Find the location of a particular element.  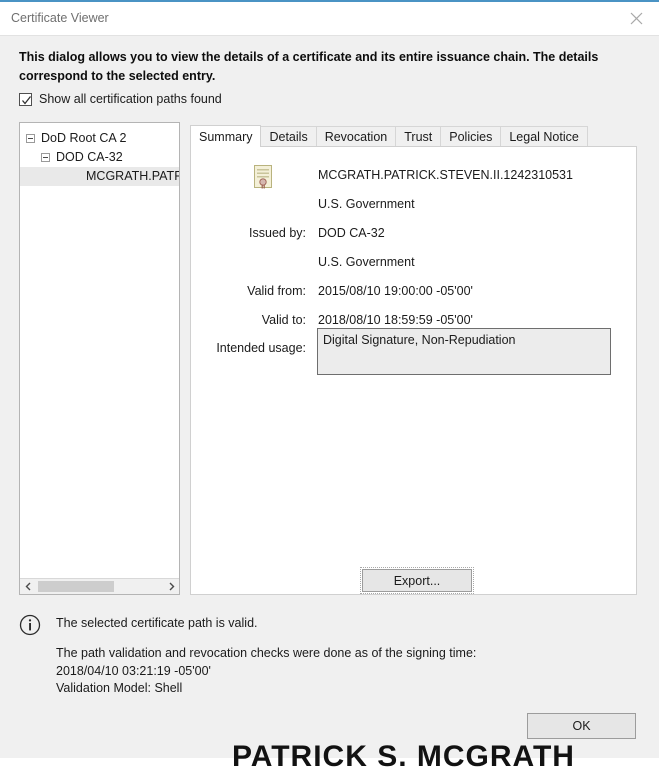

show-all-paths-checkbox: Show all certification paths found is located at coordinates (120, 99).